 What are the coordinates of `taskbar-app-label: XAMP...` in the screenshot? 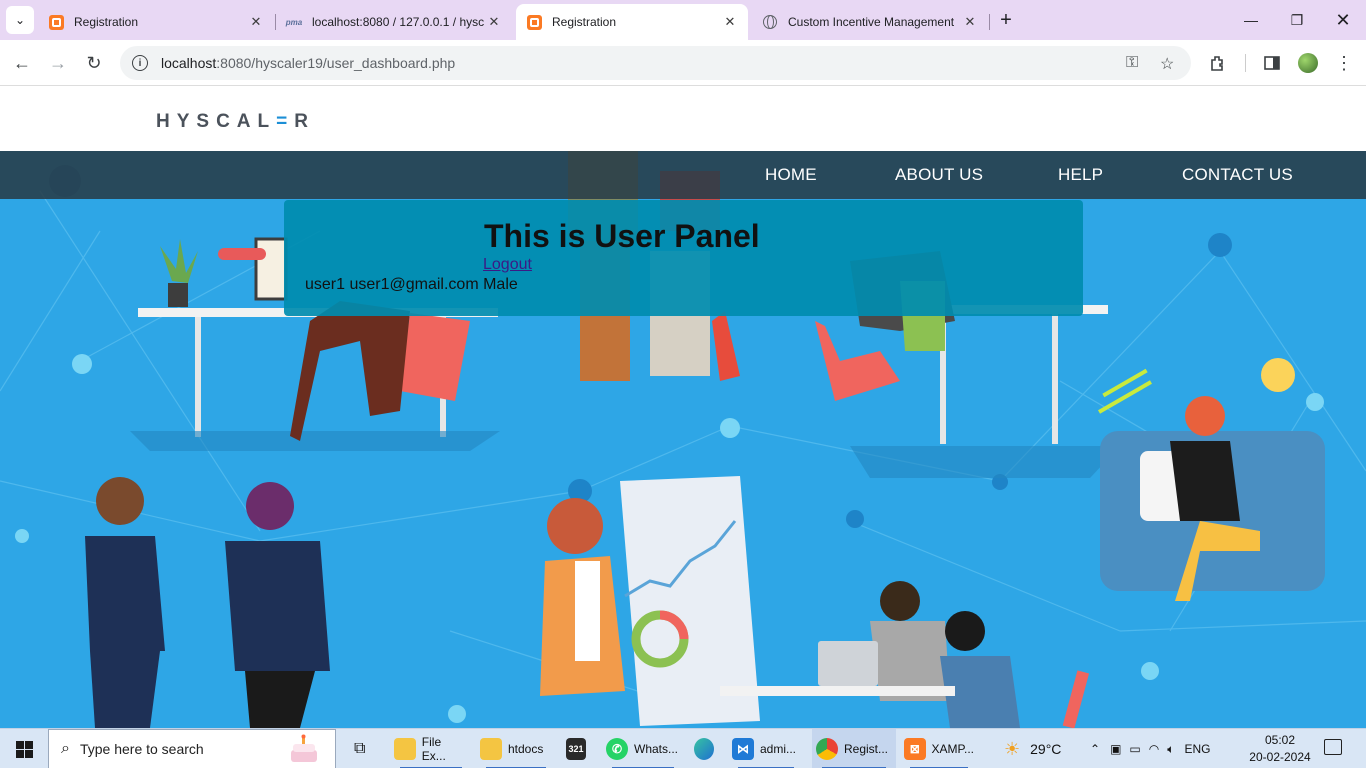 It's located at (952, 749).